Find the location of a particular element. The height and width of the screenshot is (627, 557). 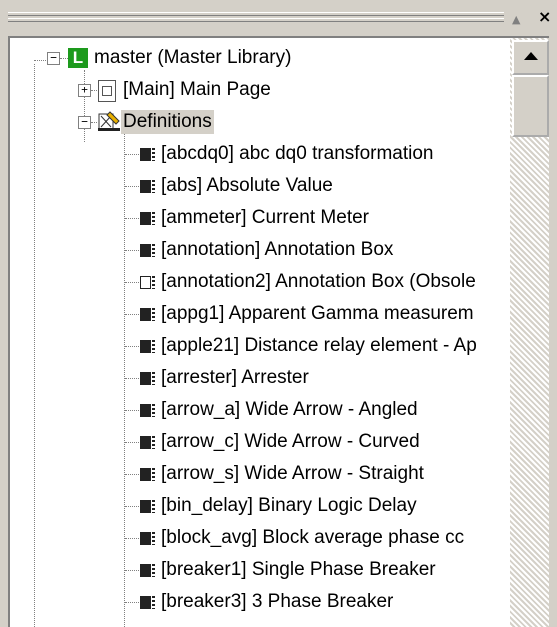

tree-node-label: [arrow_a] Wide Arrow - Angled is located at coordinates (289, 409).